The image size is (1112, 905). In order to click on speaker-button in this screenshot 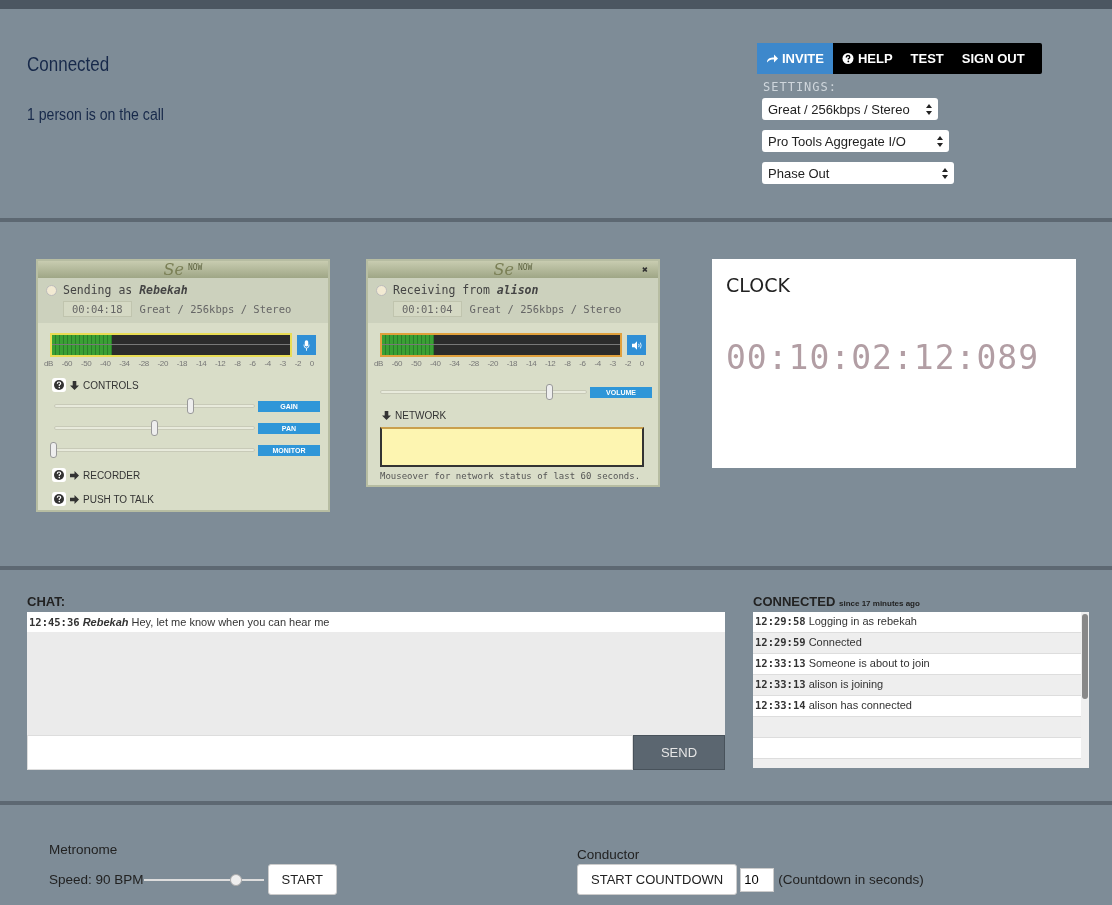, I will do `click(636, 345)`.